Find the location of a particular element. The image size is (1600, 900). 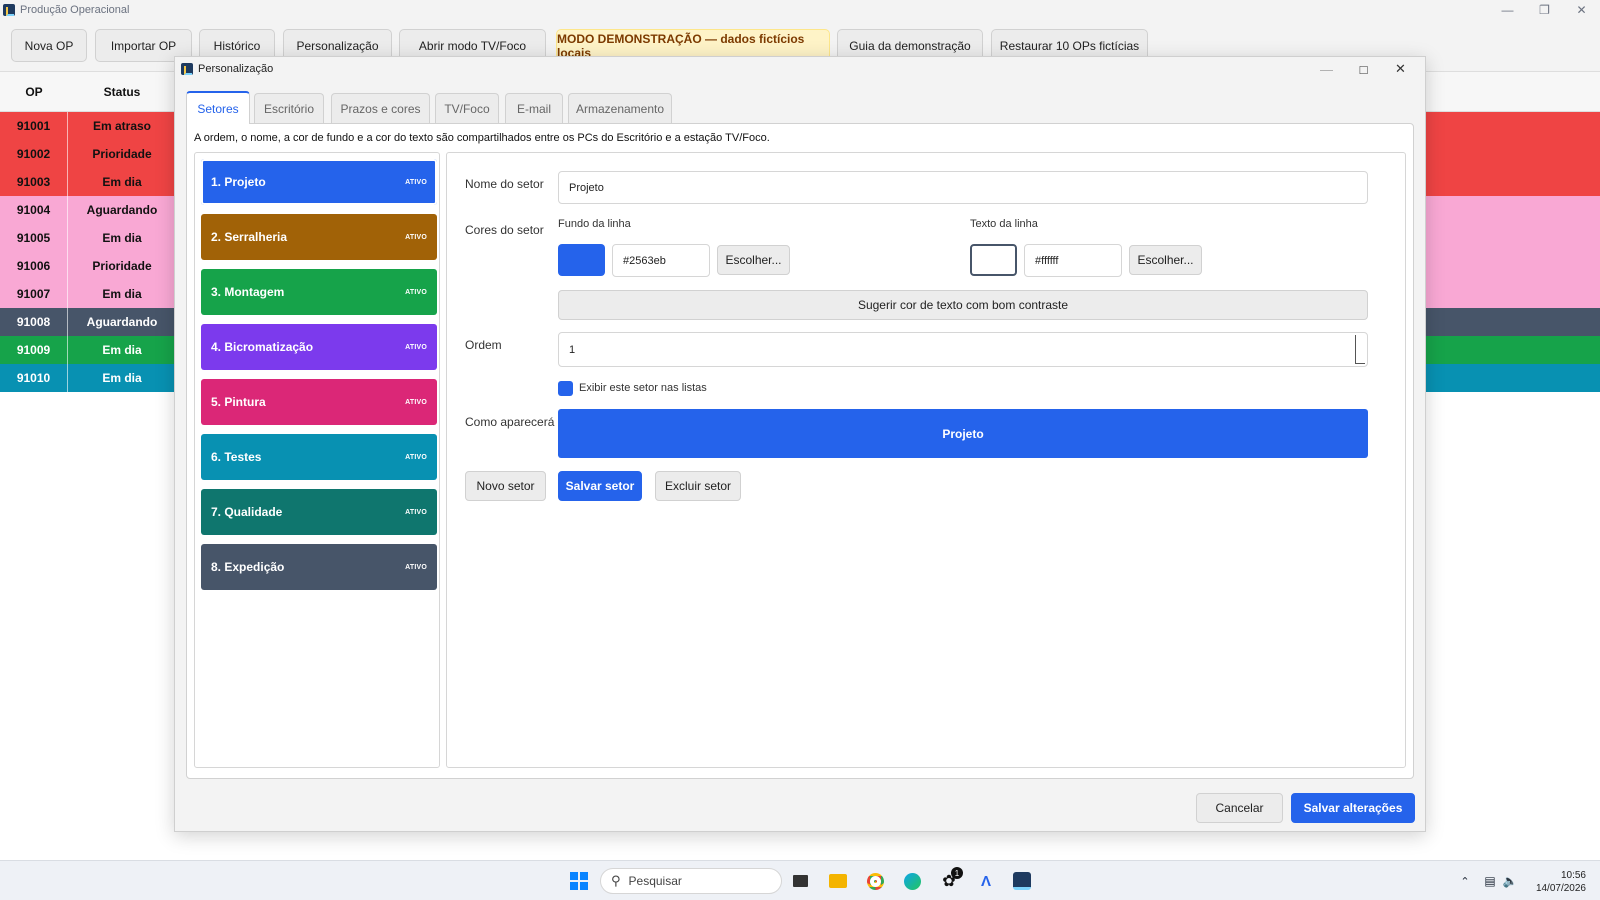

sector-name-input: Projeto is located at coordinates (963, 187).